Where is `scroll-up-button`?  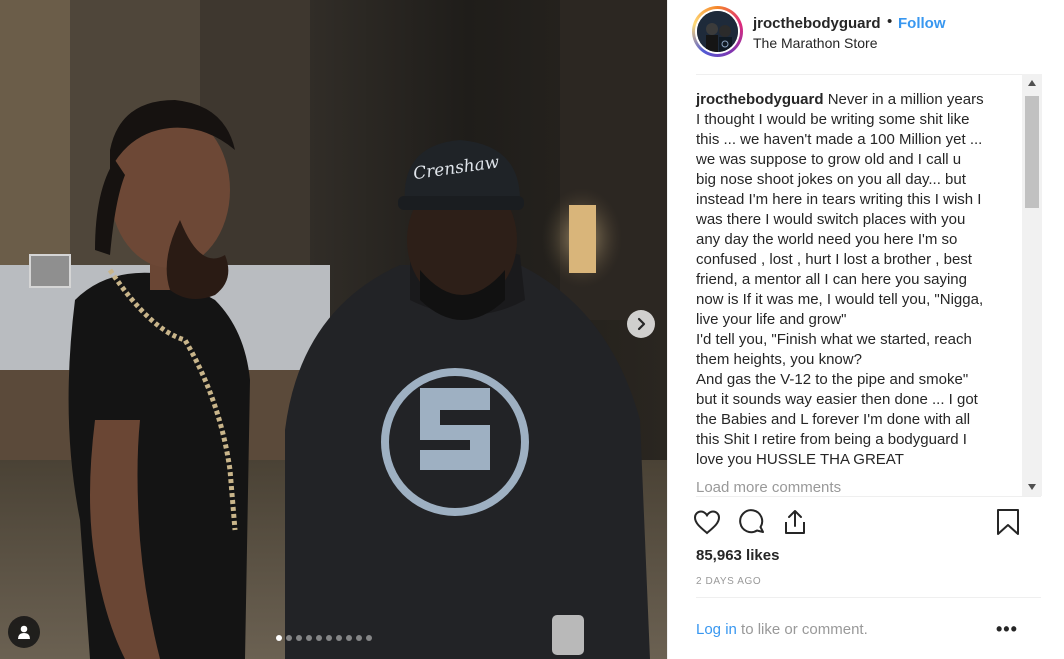 scroll-up-button is located at coordinates (1032, 83).